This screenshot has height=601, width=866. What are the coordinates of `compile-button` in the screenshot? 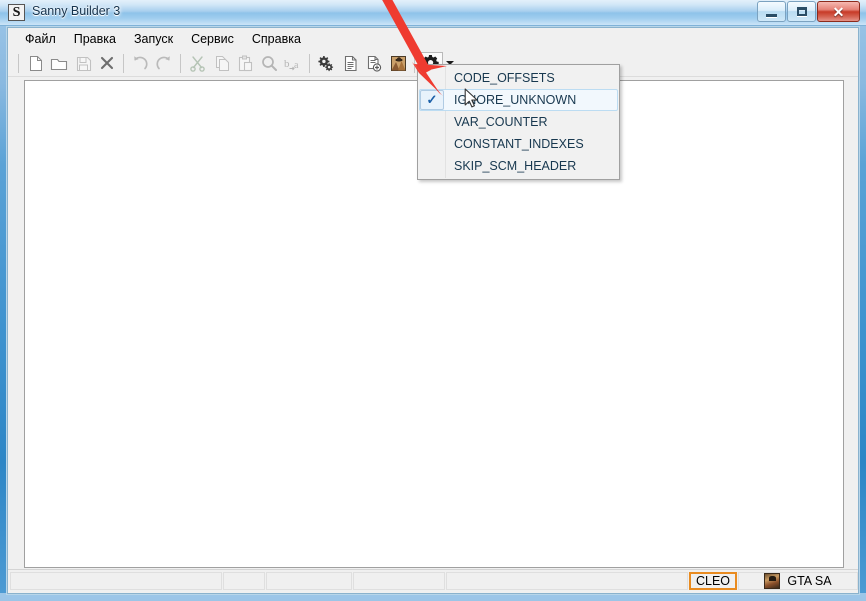 It's located at (326, 63).